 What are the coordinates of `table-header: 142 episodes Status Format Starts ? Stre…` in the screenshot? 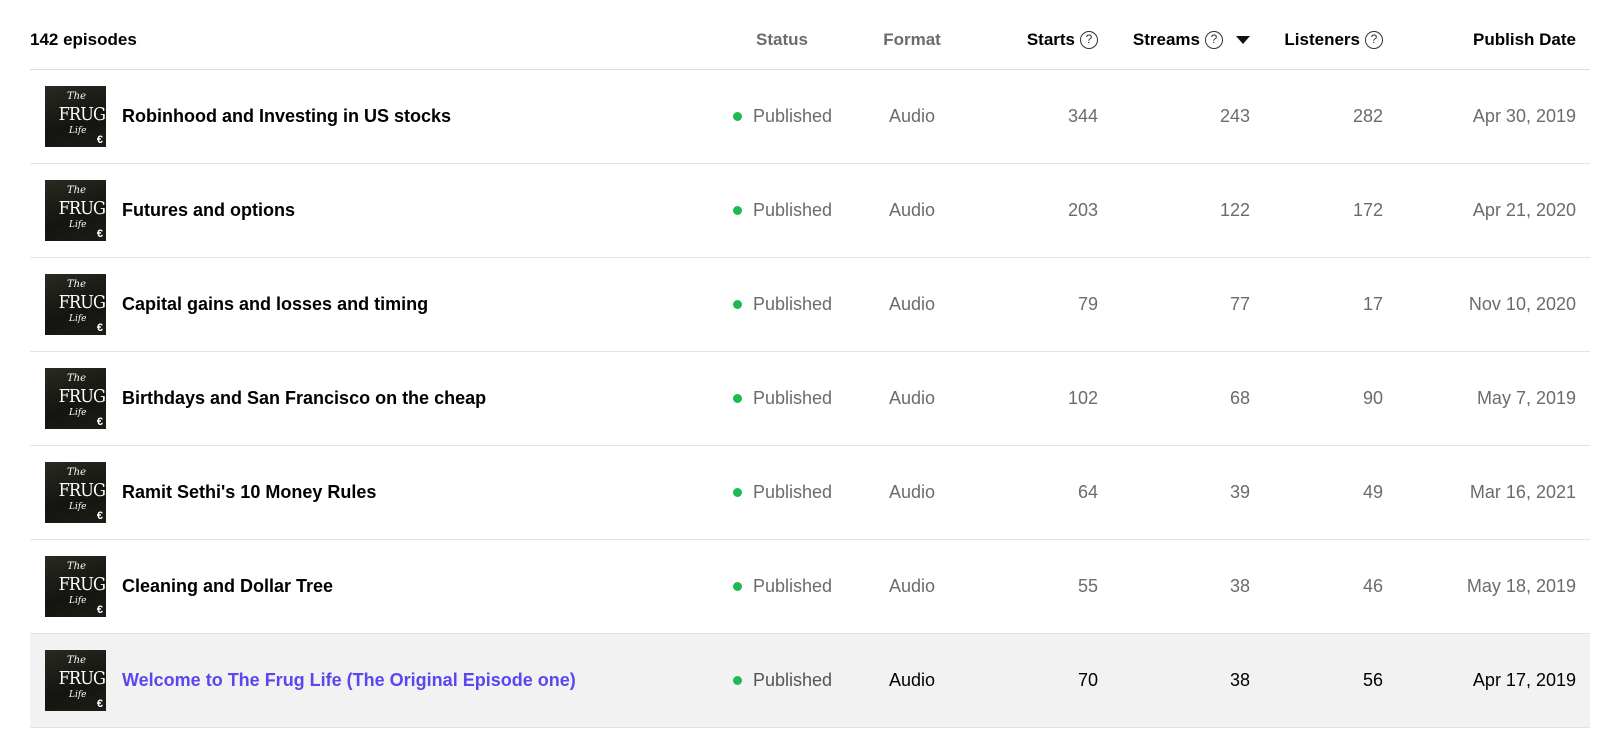 It's located at (810, 35).